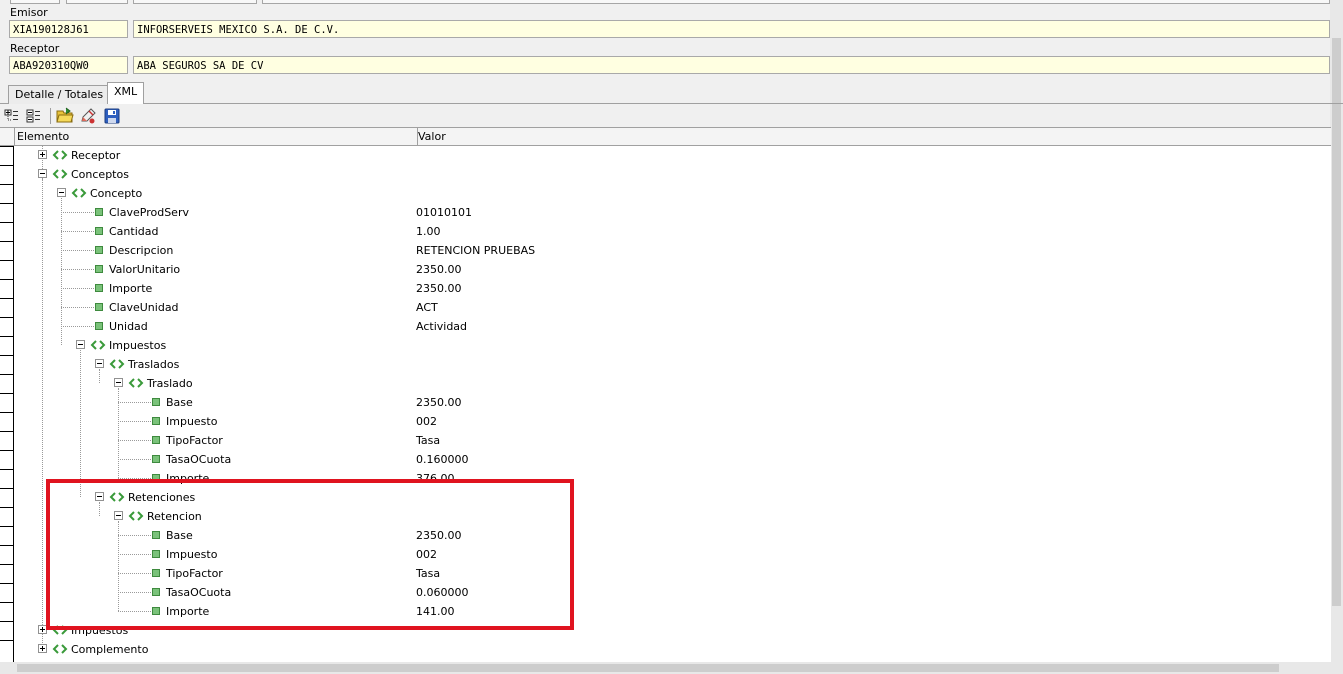  What do you see at coordinates (96, 155) in the screenshot?
I see `node-label: Receptor` at bounding box center [96, 155].